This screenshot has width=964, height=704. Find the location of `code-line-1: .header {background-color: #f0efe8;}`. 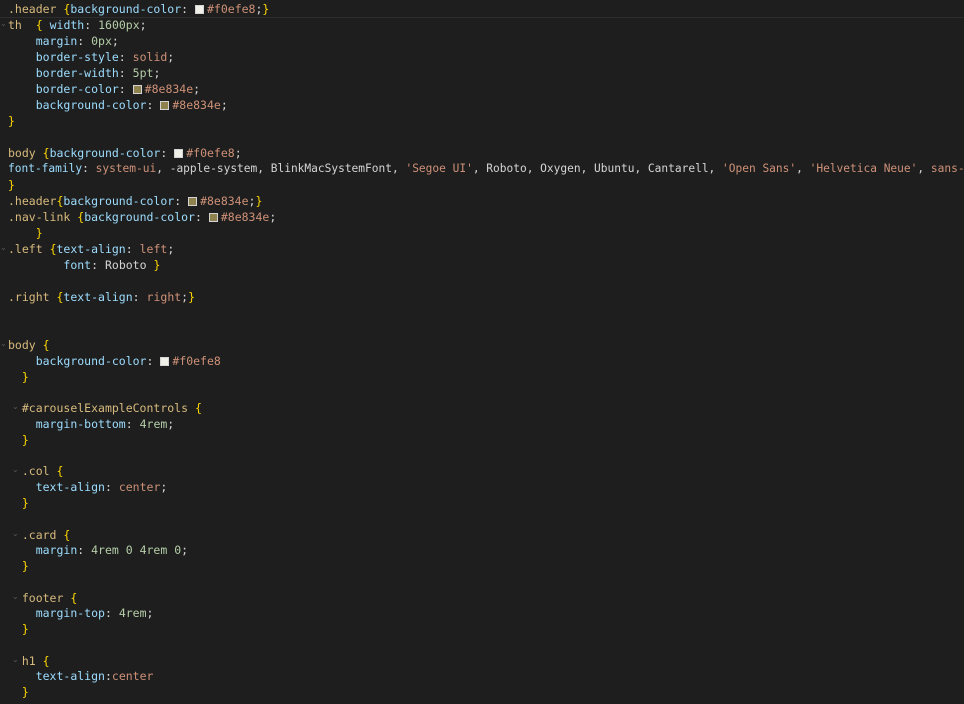

code-line-1: .header {background-color: #f0efe8;} is located at coordinates (482, 9).